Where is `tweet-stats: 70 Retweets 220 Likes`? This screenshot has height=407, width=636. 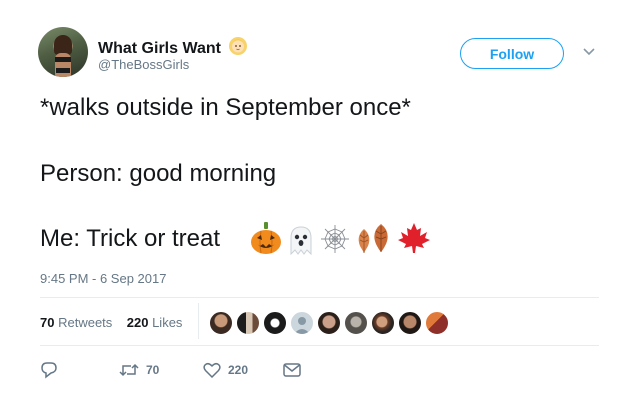 tweet-stats: 70 Retweets 220 Likes is located at coordinates (111, 322).